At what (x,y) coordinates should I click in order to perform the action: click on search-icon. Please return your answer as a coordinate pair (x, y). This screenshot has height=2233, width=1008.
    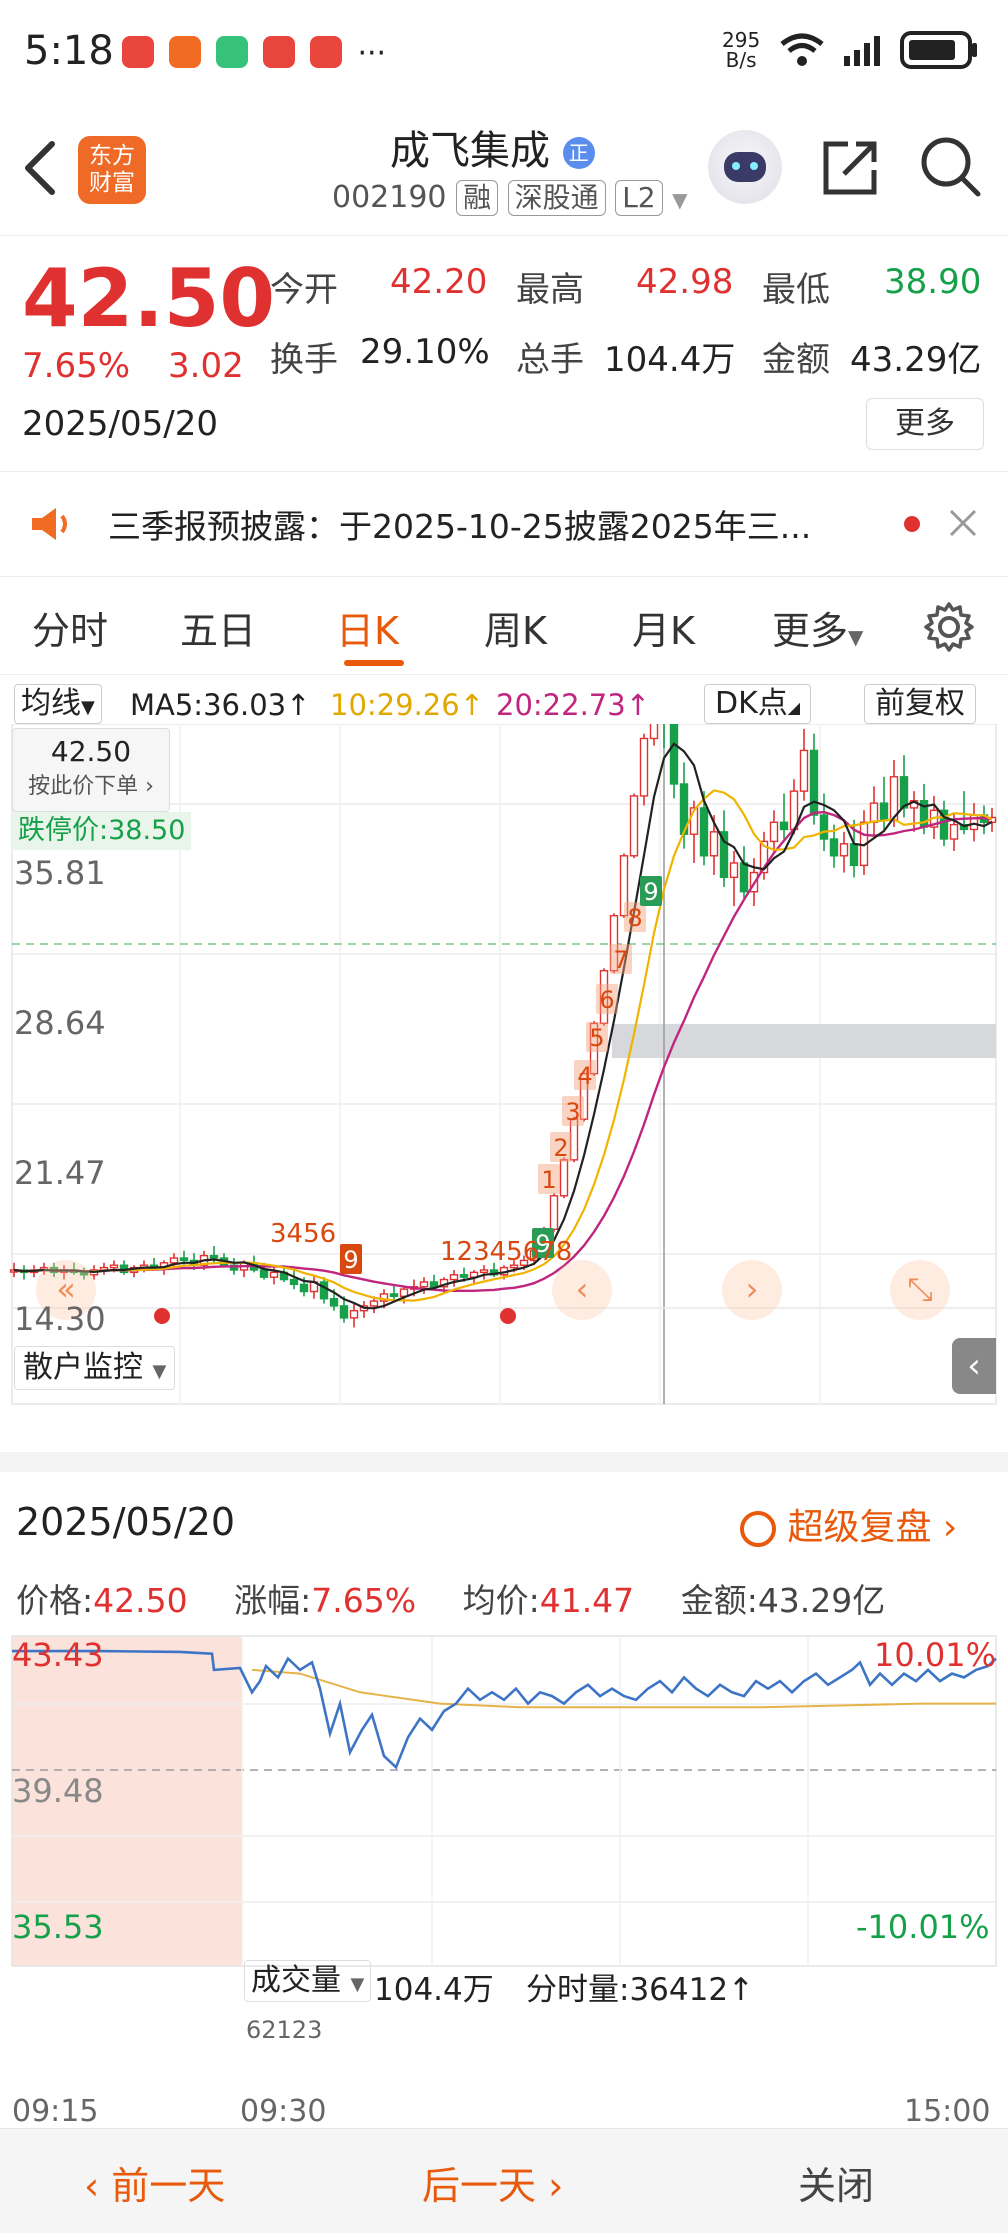
    Looking at the image, I should click on (951, 167).